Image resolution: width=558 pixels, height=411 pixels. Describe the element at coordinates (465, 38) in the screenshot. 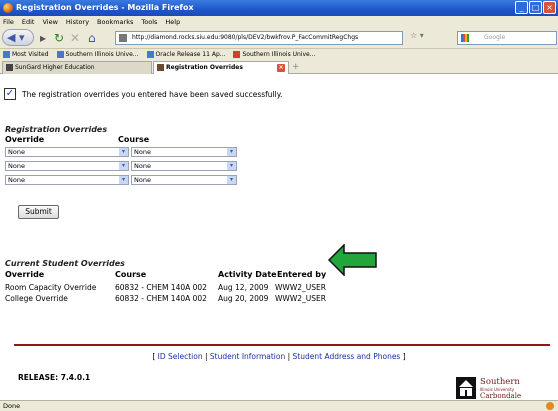

I see `google-icon` at that location.